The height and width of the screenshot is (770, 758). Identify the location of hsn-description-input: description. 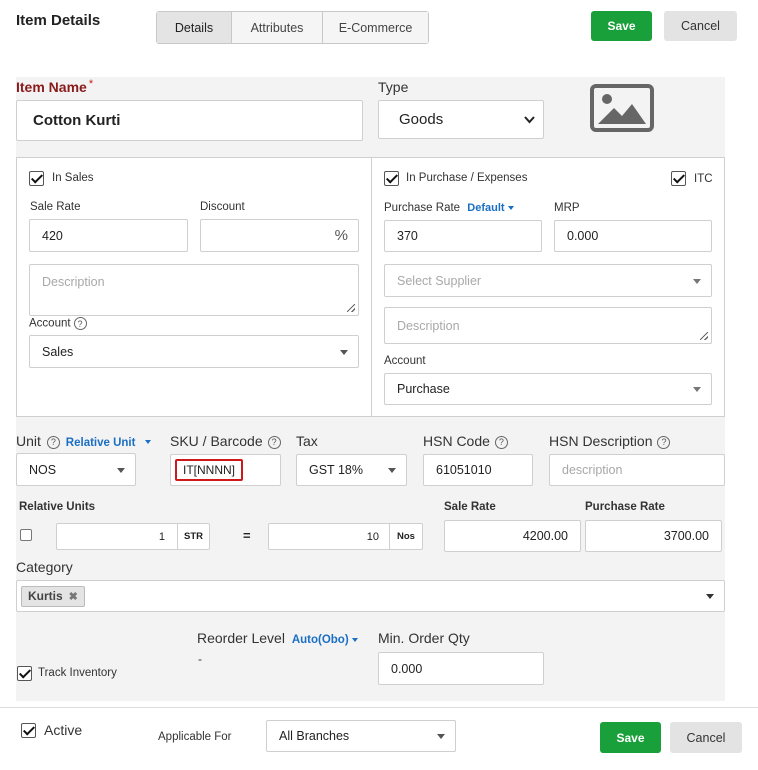
(637, 470).